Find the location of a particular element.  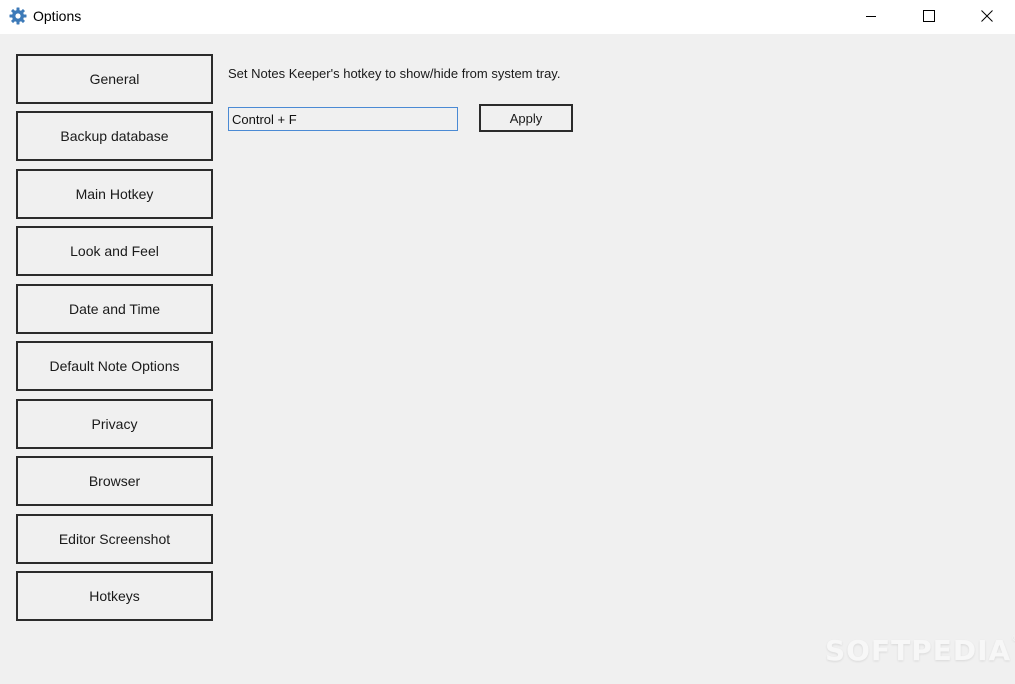

gear-icon is located at coordinates (18, 16).